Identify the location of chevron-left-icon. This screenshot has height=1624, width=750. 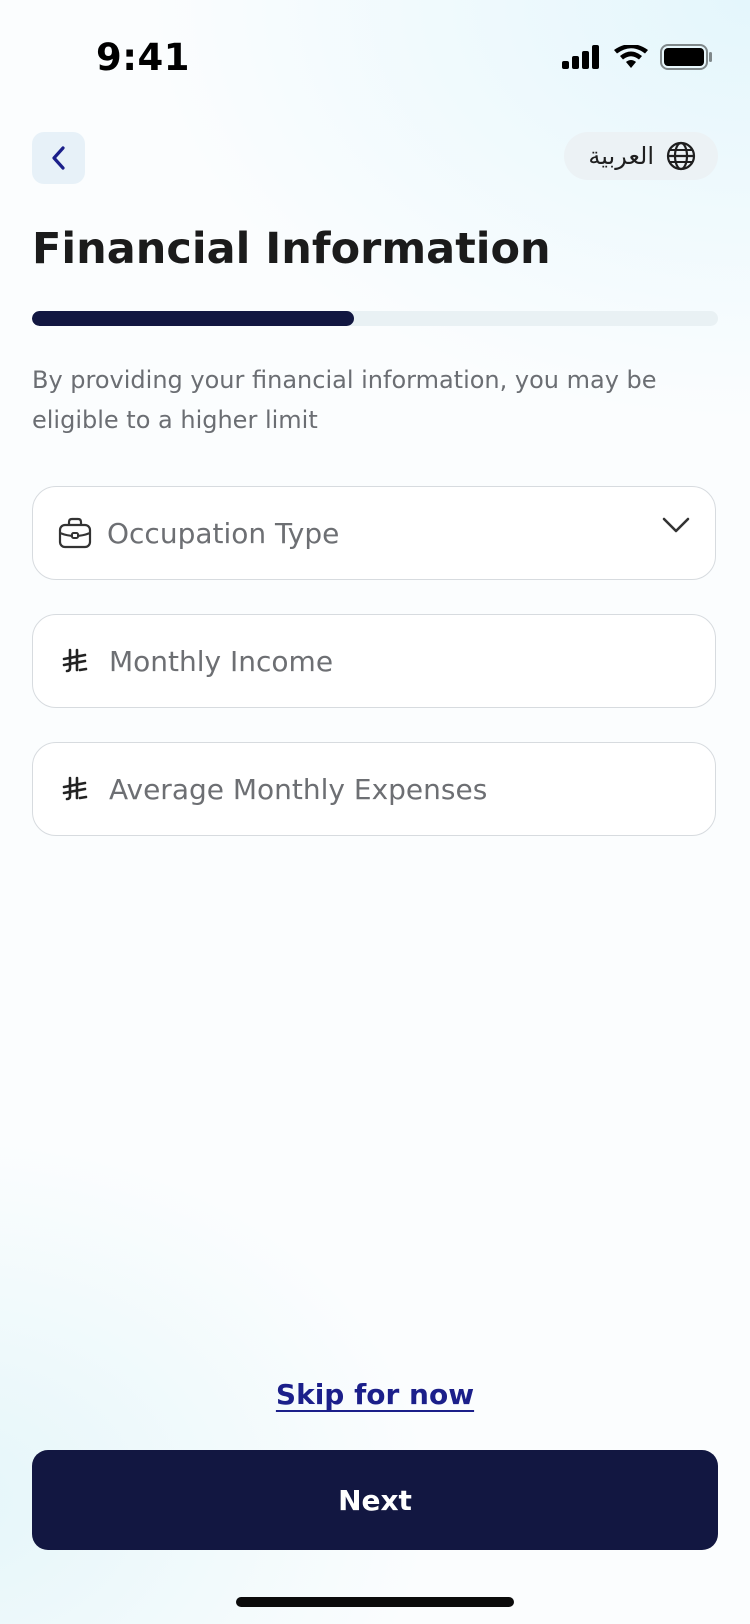
(58, 158).